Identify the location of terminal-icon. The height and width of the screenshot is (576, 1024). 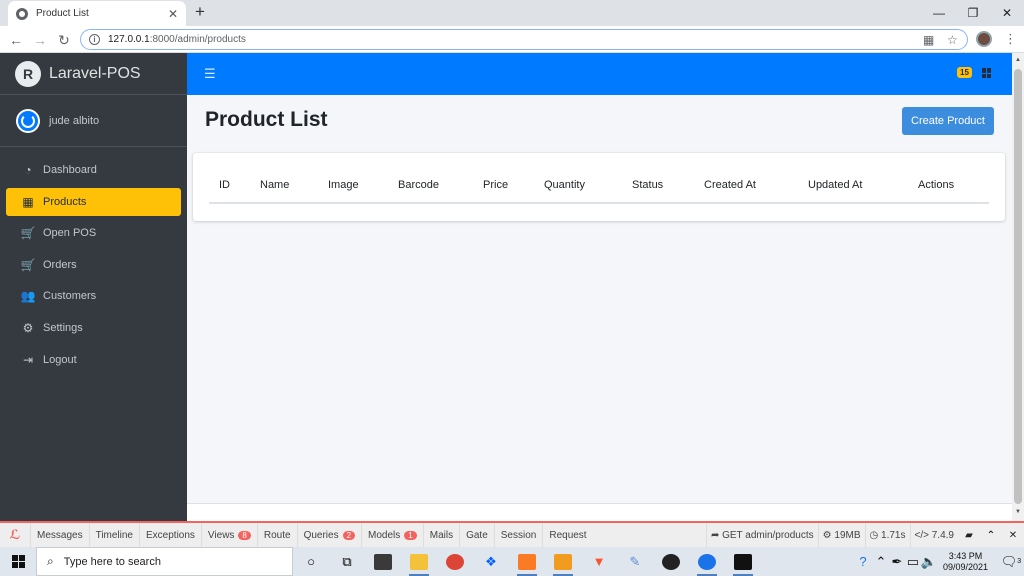
(743, 561).